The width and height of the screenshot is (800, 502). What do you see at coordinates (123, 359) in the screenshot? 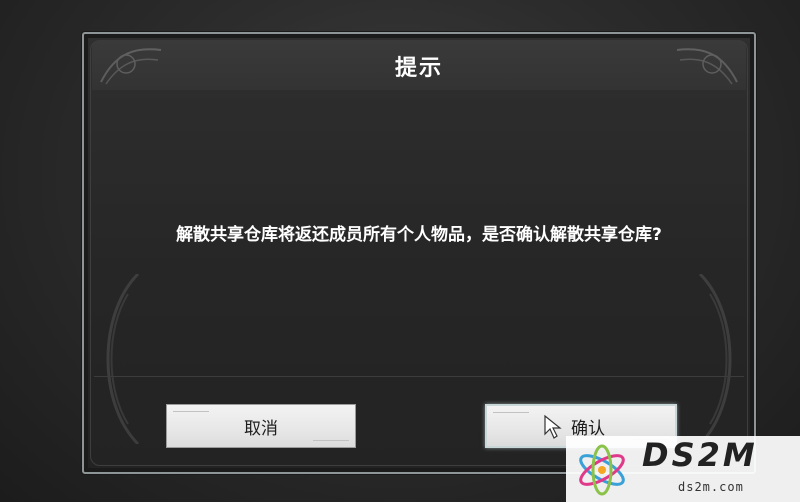
I see `side-ornament-left-icon` at bounding box center [123, 359].